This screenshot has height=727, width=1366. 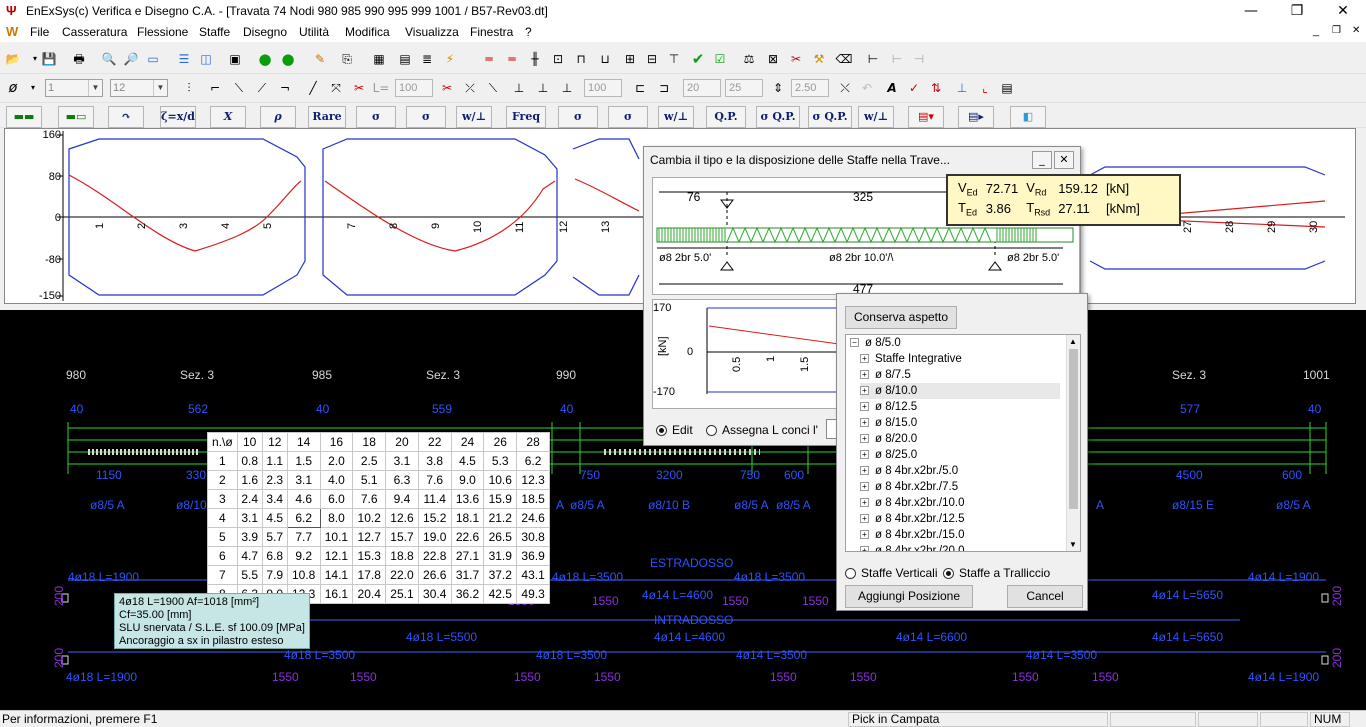 I want to click on crack-rare-button: w/⊥, so click(x=474, y=117).